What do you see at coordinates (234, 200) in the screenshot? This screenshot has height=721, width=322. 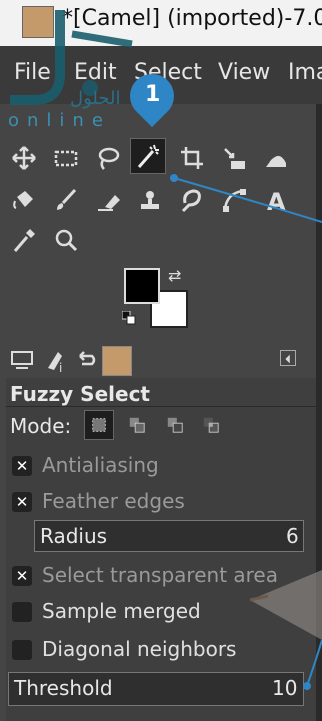 I see `paths-tool-icon` at bounding box center [234, 200].